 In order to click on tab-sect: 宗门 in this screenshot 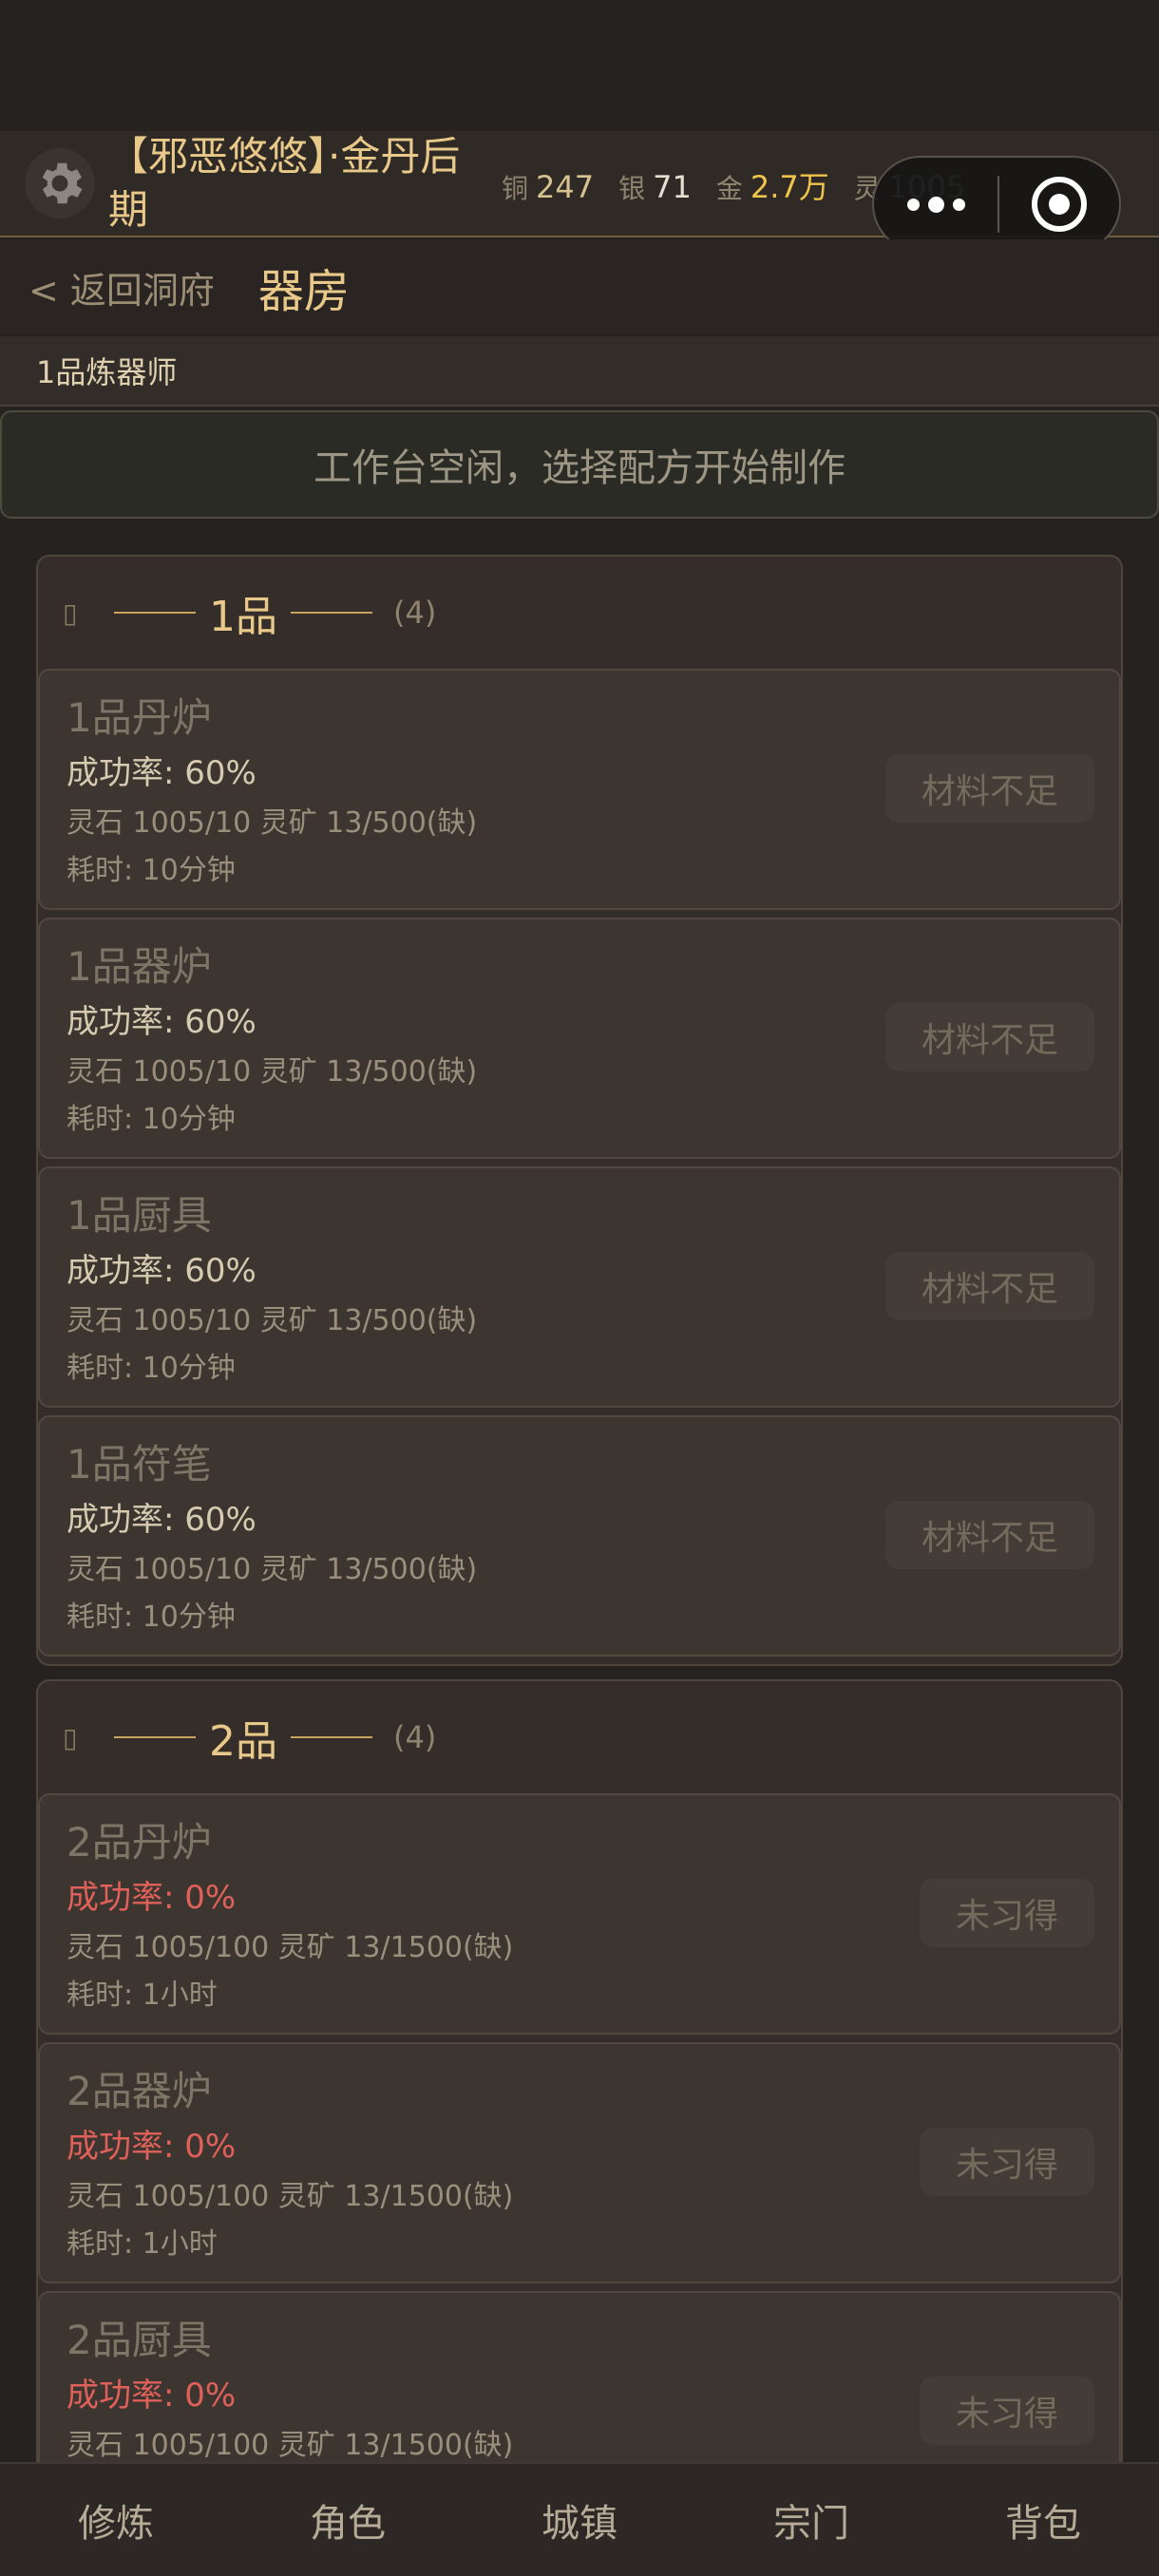, I will do `click(811, 2520)`.